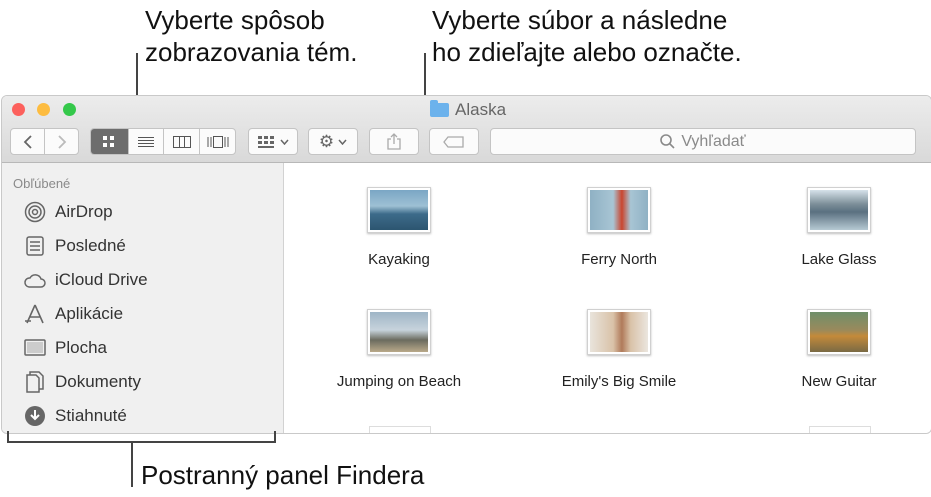 This screenshot has height=497, width=931. What do you see at coordinates (265, 141) in the screenshot?
I see `group-icon` at bounding box center [265, 141].